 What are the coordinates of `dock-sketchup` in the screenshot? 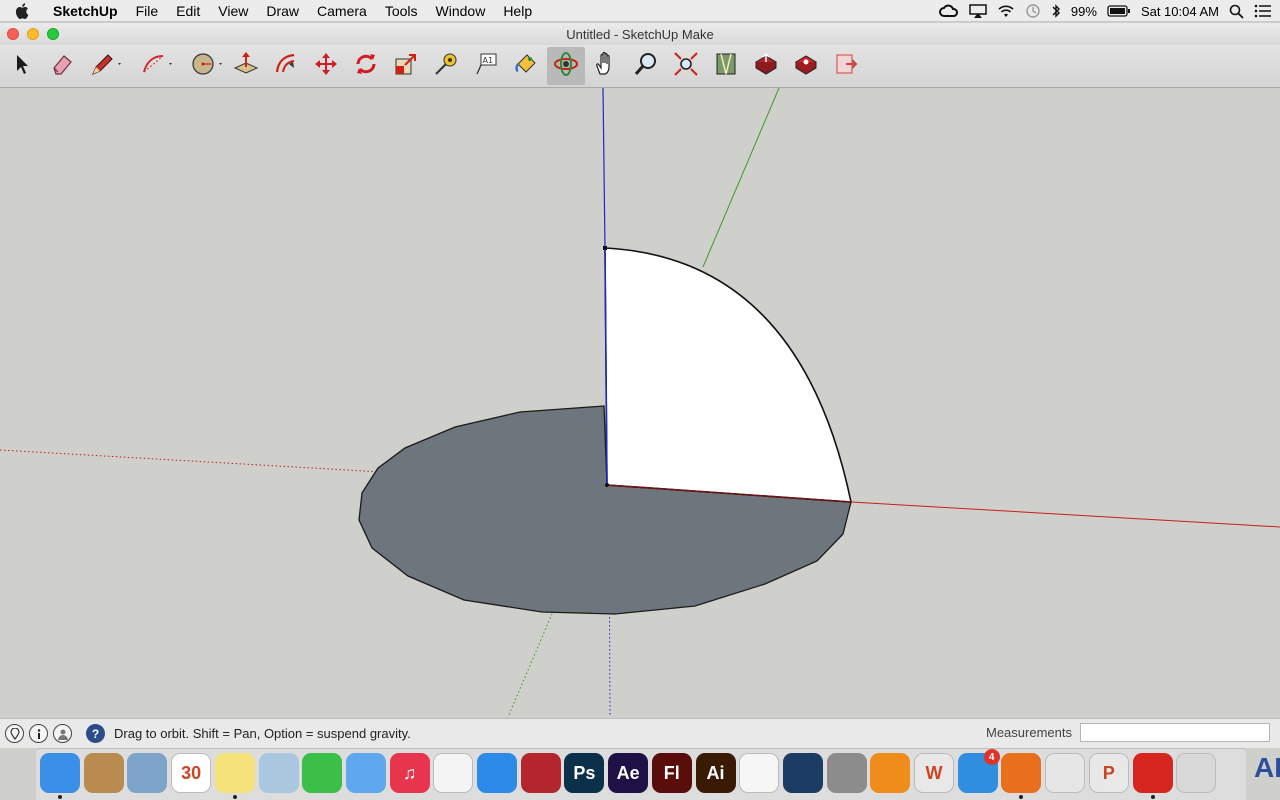 It's located at (1152, 776).